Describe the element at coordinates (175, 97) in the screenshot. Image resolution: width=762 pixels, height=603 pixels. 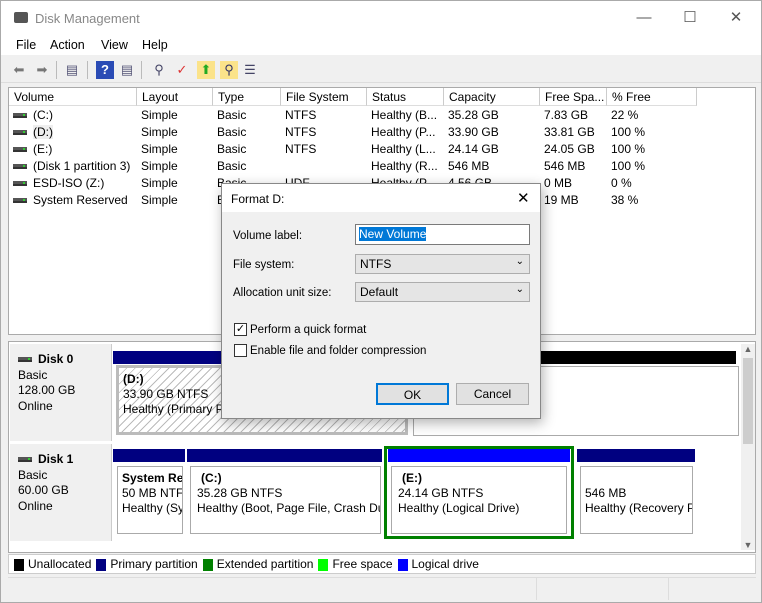
I see `column-header-layout: Layout` at that location.